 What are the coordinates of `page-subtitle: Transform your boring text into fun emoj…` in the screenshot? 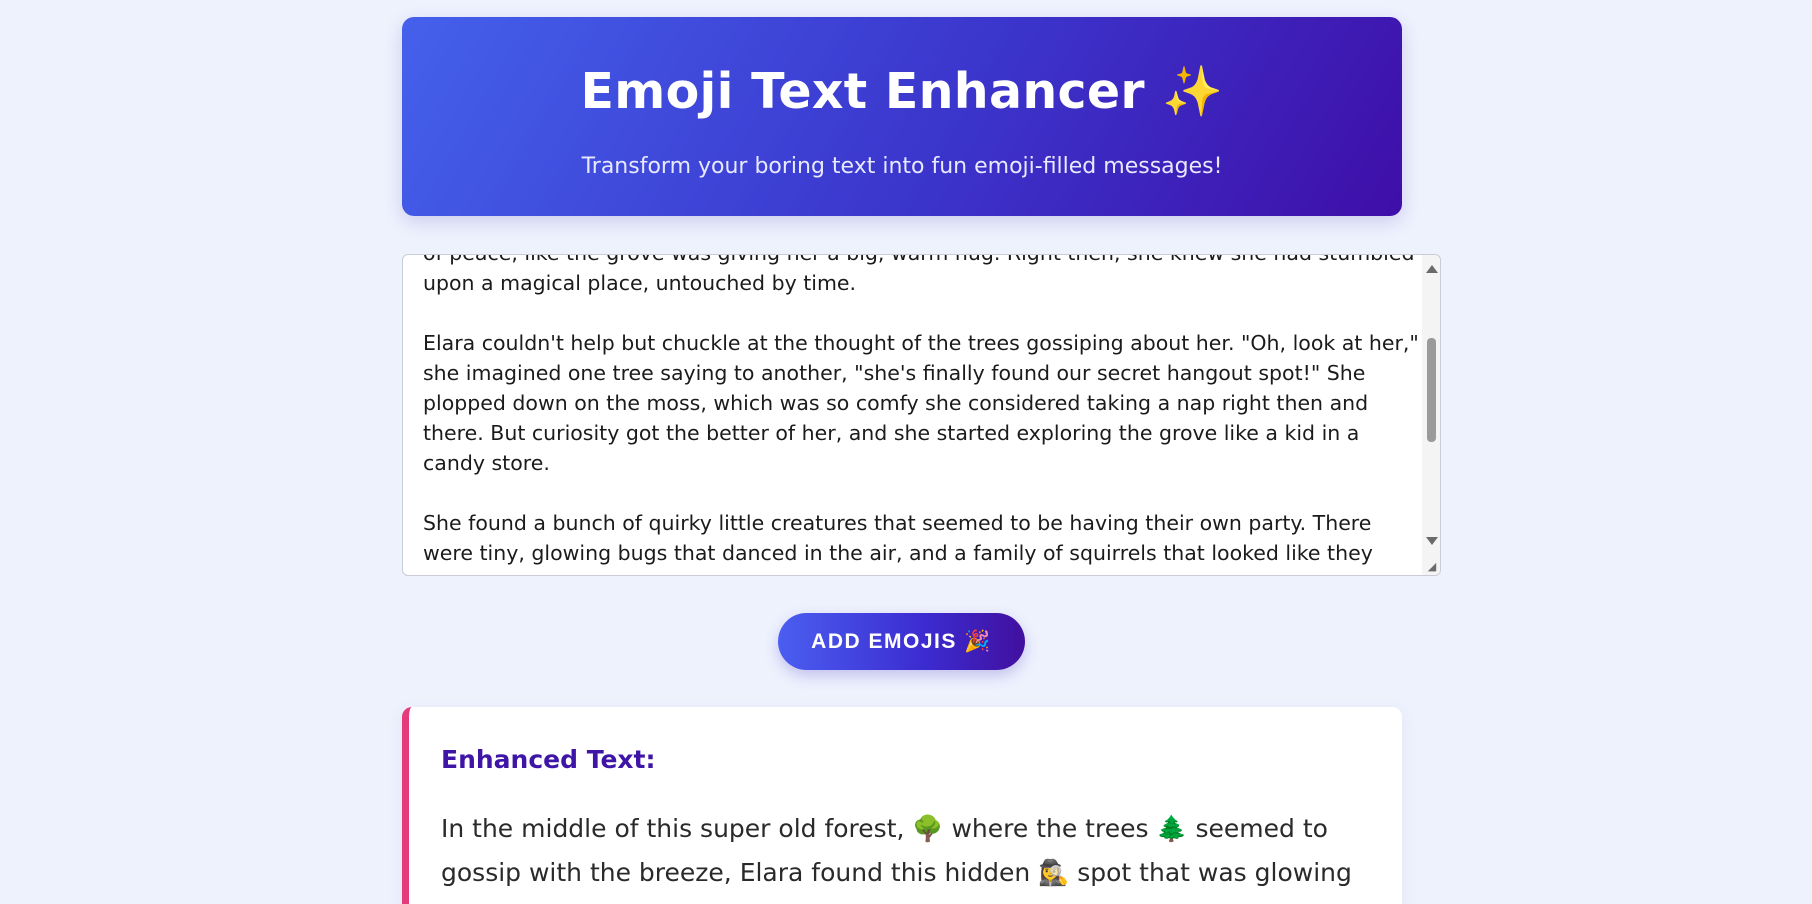 It's located at (902, 166).